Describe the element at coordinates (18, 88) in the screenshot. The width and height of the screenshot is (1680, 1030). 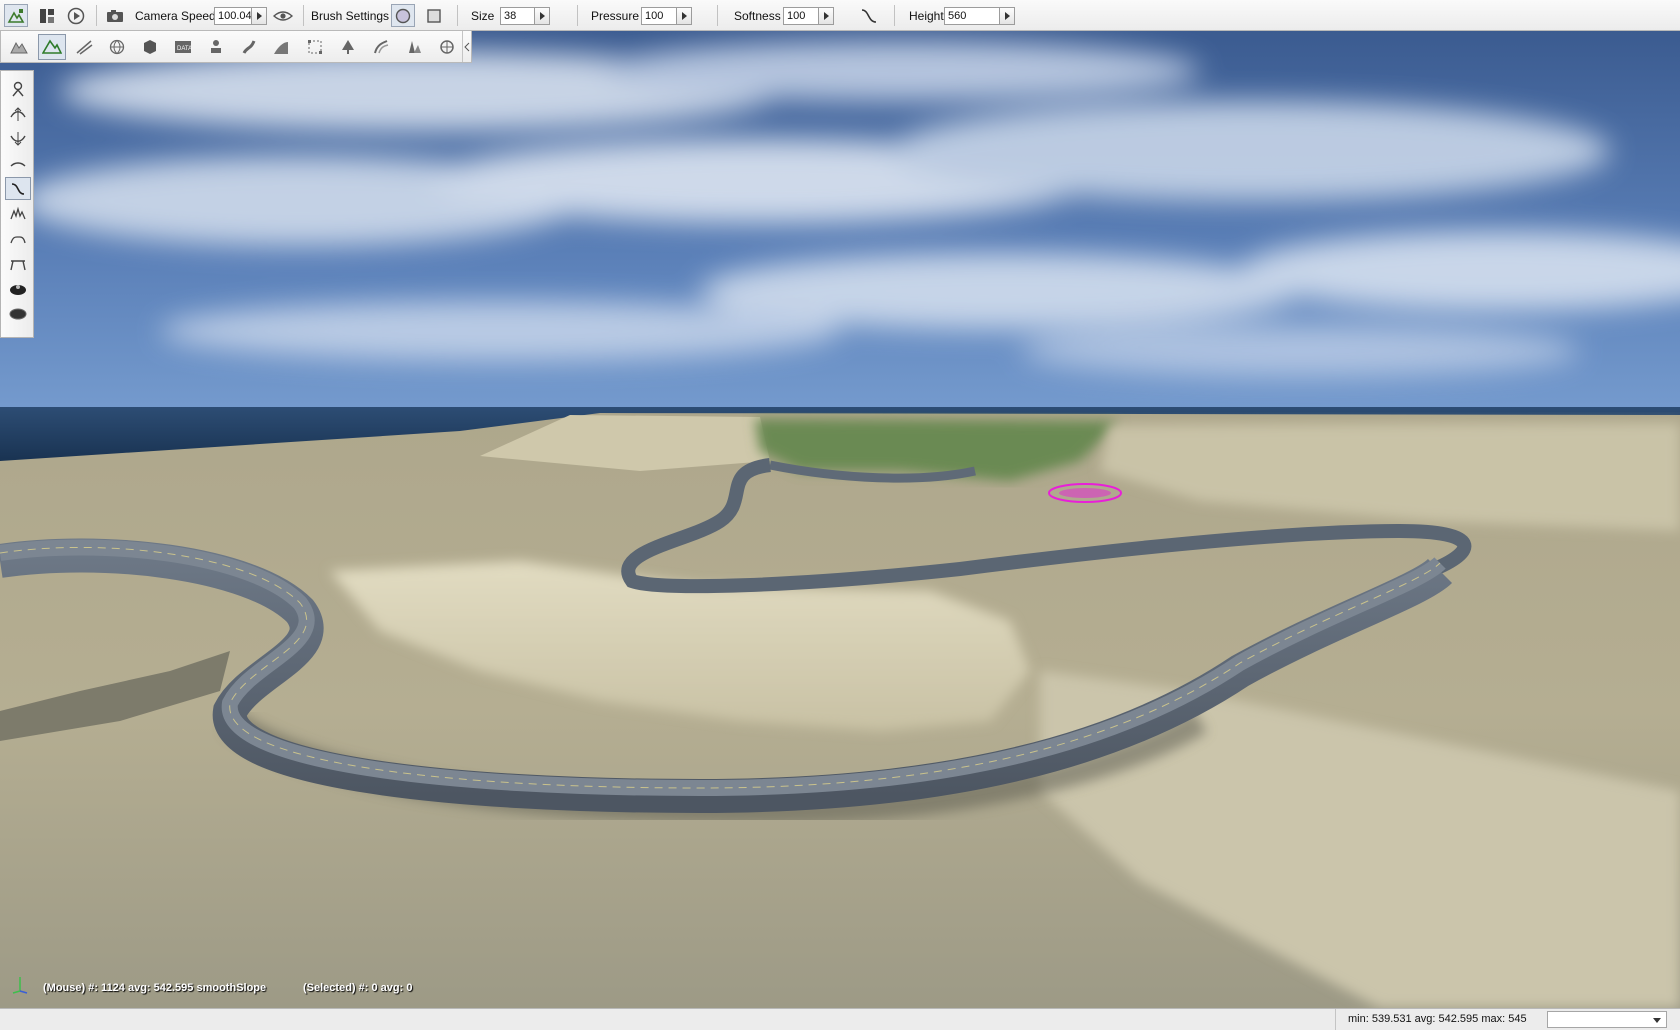
I see `grab-brush-icon` at that location.